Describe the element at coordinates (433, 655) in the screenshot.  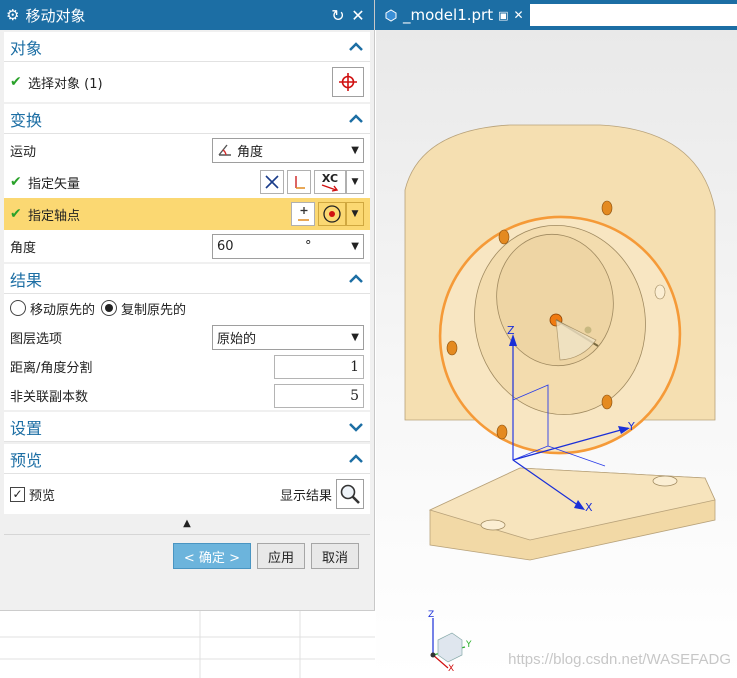
I see `triad-origin` at that location.